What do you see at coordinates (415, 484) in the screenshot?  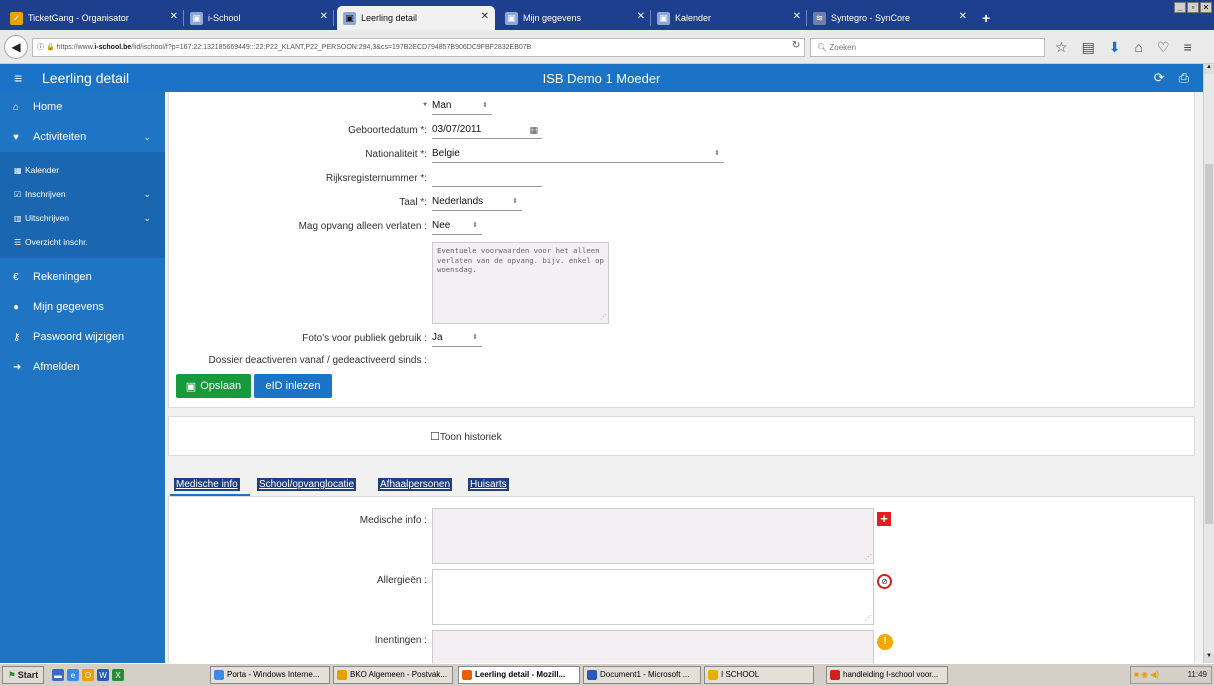 I see `tab-afhaalpersonen: Afhaalpersonen` at bounding box center [415, 484].